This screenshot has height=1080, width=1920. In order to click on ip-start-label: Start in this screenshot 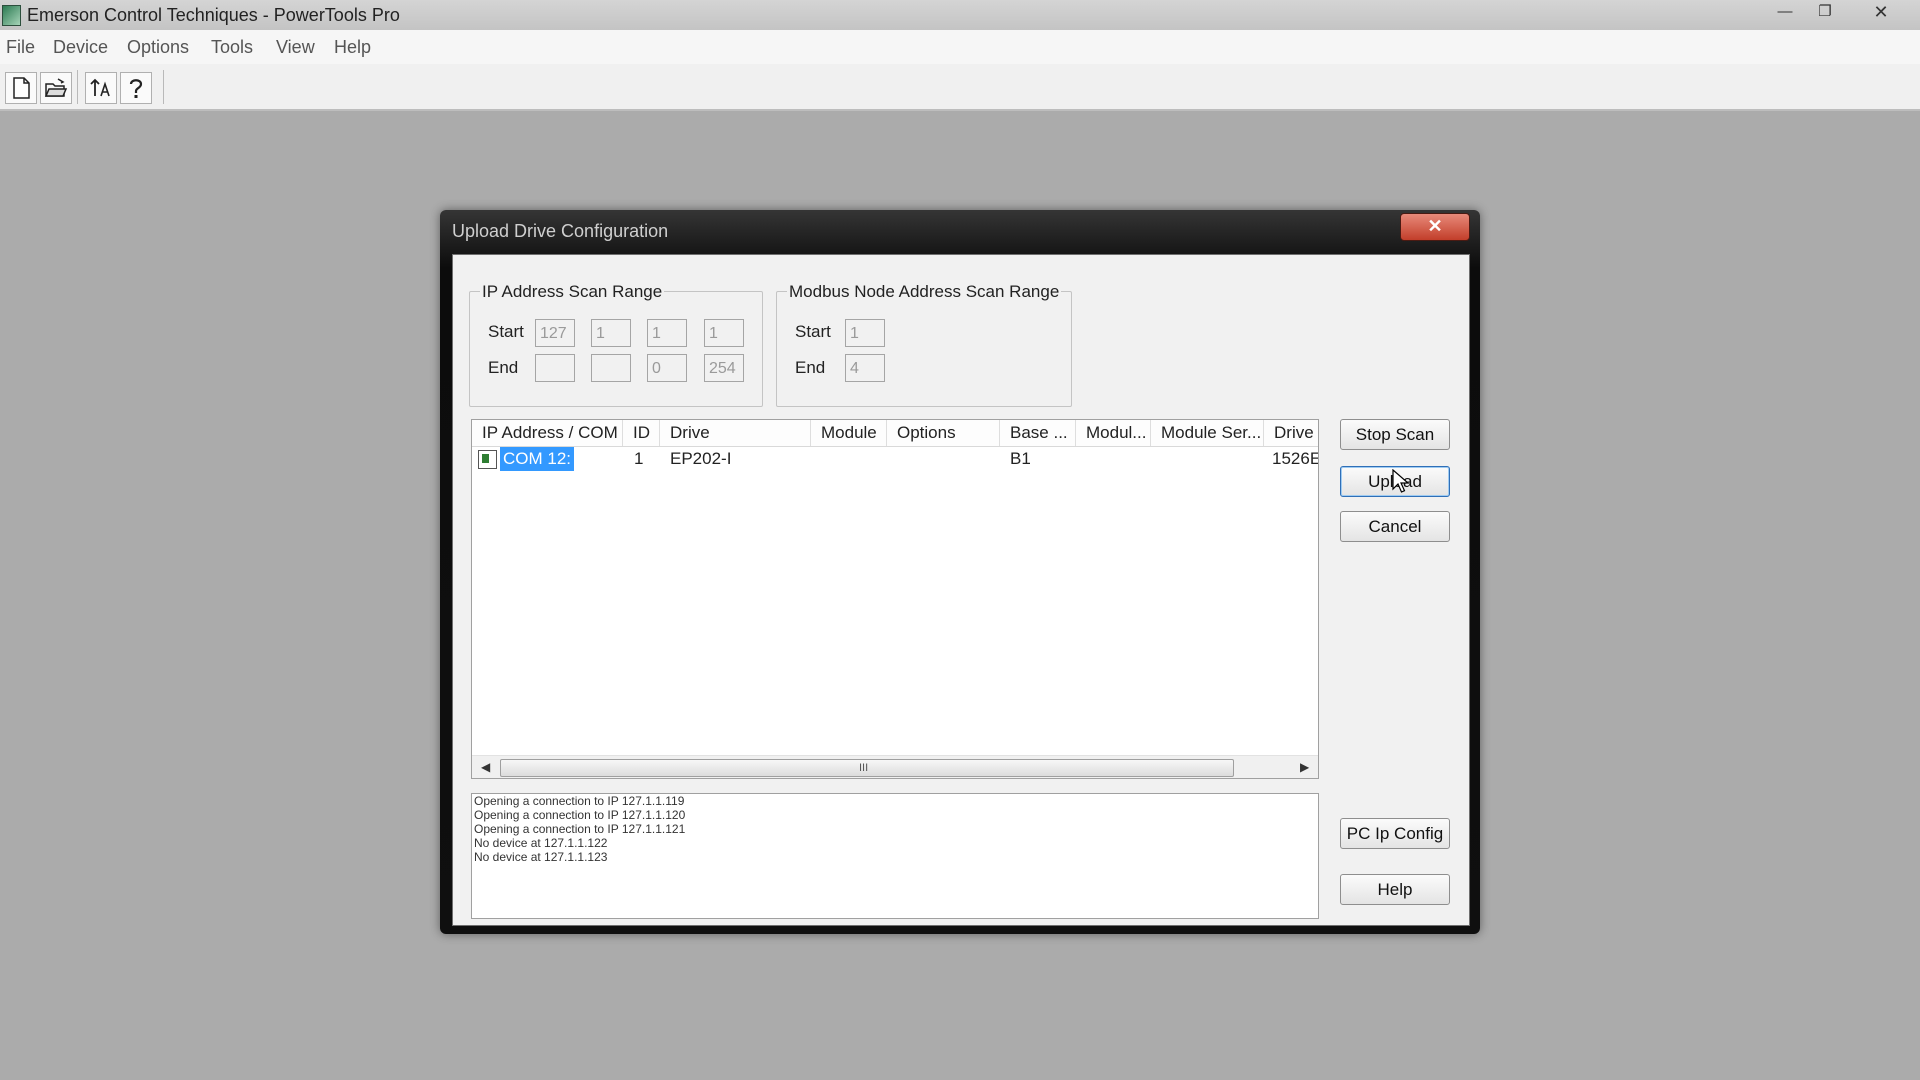, I will do `click(506, 331)`.